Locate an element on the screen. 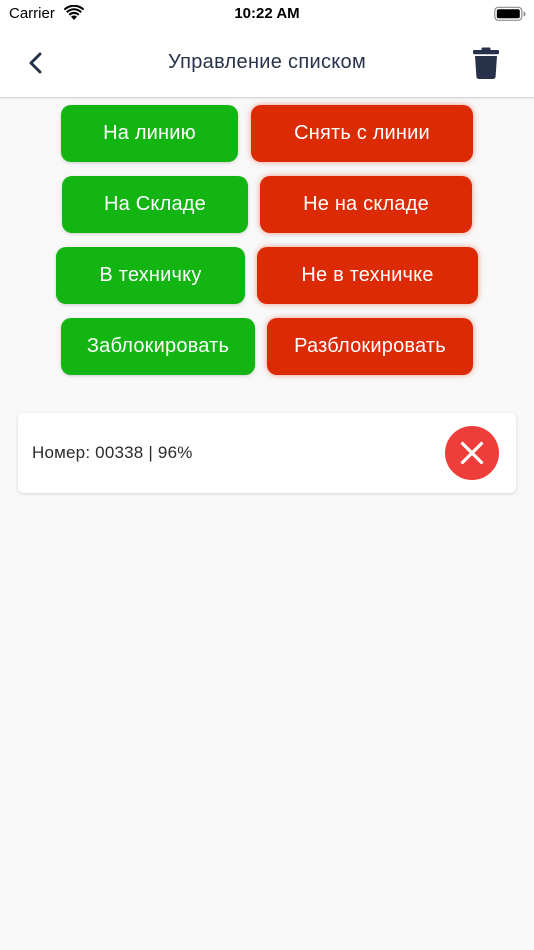 The height and width of the screenshot is (950, 534). delete-button is located at coordinates (486, 63).